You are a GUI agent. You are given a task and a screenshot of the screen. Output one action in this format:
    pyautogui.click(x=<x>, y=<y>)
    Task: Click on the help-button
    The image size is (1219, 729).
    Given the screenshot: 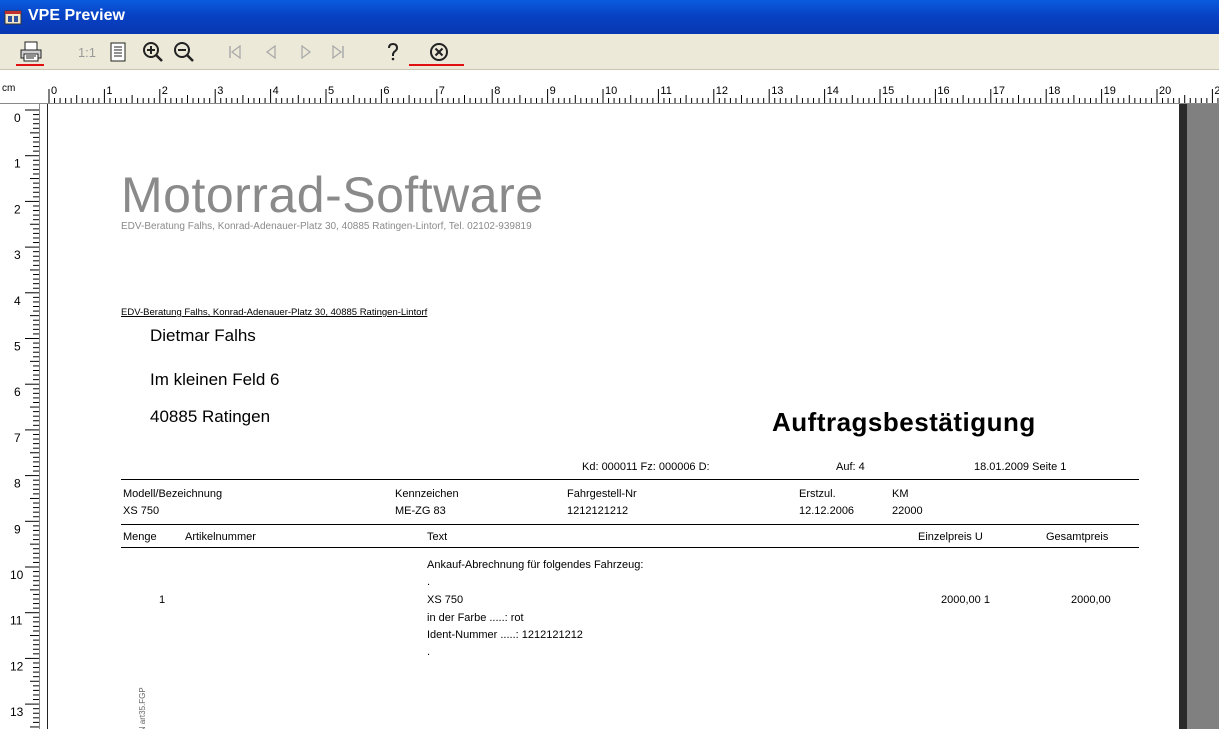 What is the action you would take?
    pyautogui.click(x=393, y=52)
    